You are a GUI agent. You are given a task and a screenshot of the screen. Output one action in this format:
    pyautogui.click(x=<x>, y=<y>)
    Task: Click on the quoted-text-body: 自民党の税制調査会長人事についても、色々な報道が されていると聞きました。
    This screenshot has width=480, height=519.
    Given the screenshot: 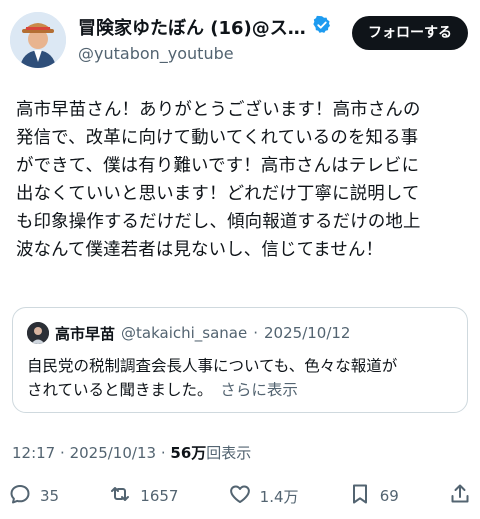 What is the action you would take?
    pyautogui.click(x=212, y=378)
    